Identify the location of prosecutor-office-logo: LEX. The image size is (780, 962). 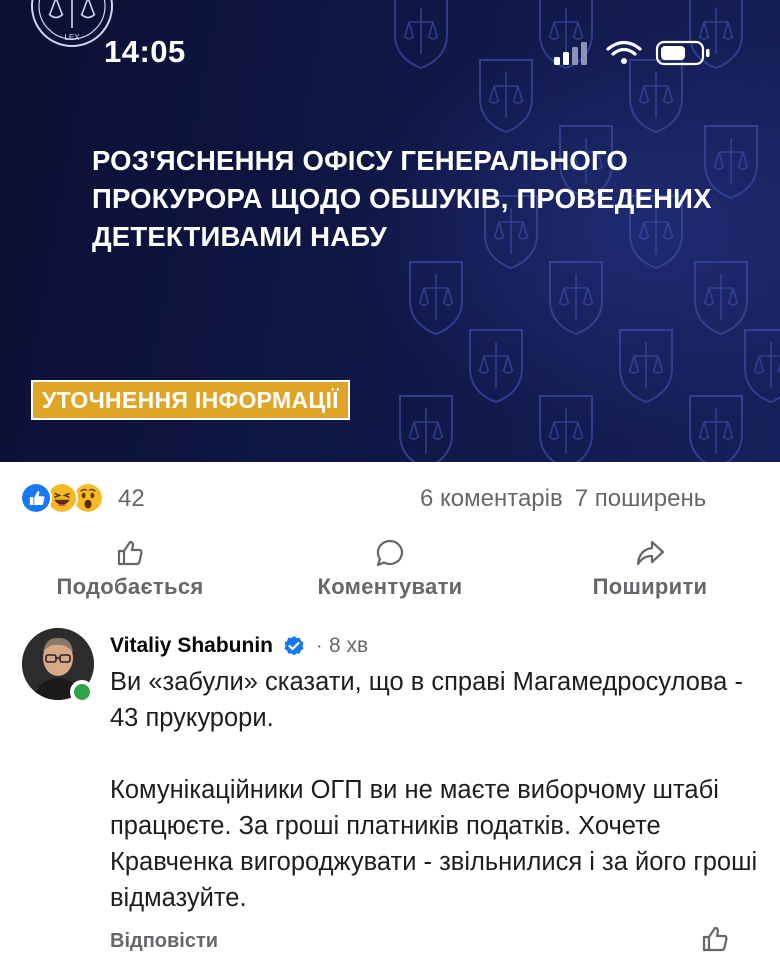
(72, 23).